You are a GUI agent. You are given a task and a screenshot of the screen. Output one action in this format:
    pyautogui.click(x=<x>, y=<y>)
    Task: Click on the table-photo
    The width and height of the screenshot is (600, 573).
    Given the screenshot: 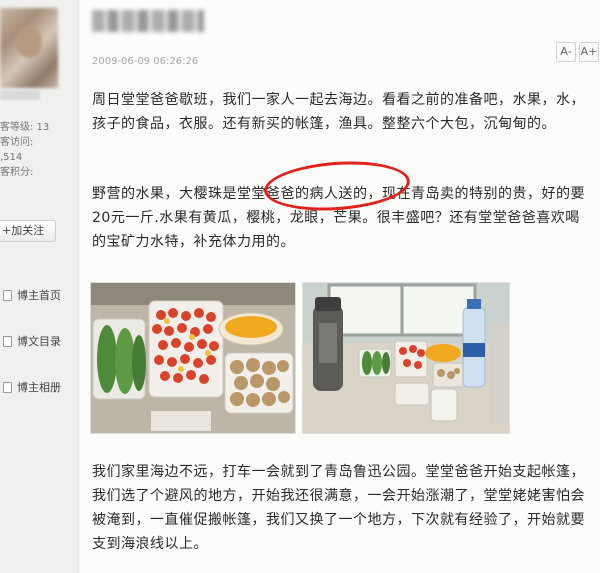 What is the action you would take?
    pyautogui.click(x=406, y=358)
    